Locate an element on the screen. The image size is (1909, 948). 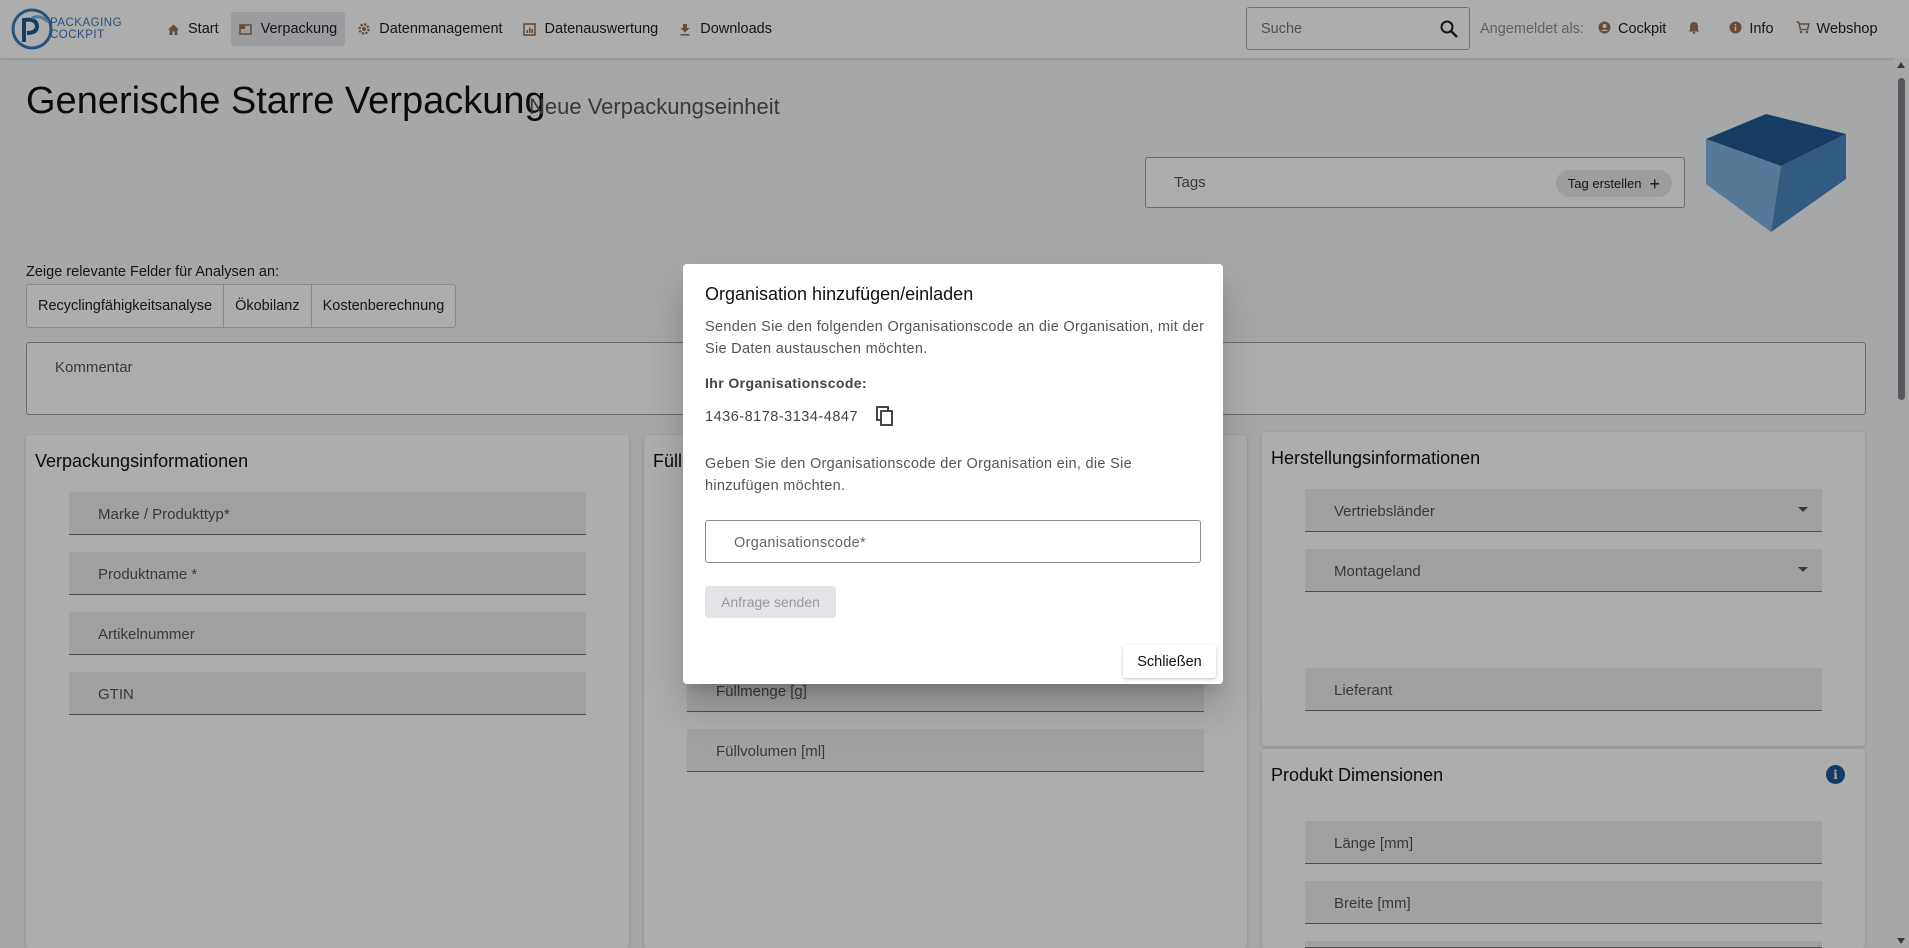
organisation-code-value: 1436-8178-3134-4847 is located at coordinates (782, 417).